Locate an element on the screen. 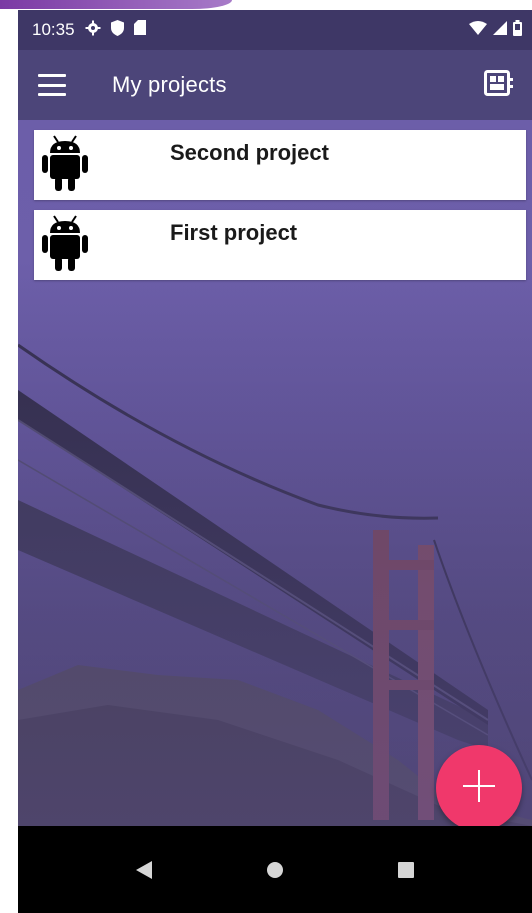 The height and width of the screenshot is (913, 532). app-bar: My projects is located at coordinates (275, 85).